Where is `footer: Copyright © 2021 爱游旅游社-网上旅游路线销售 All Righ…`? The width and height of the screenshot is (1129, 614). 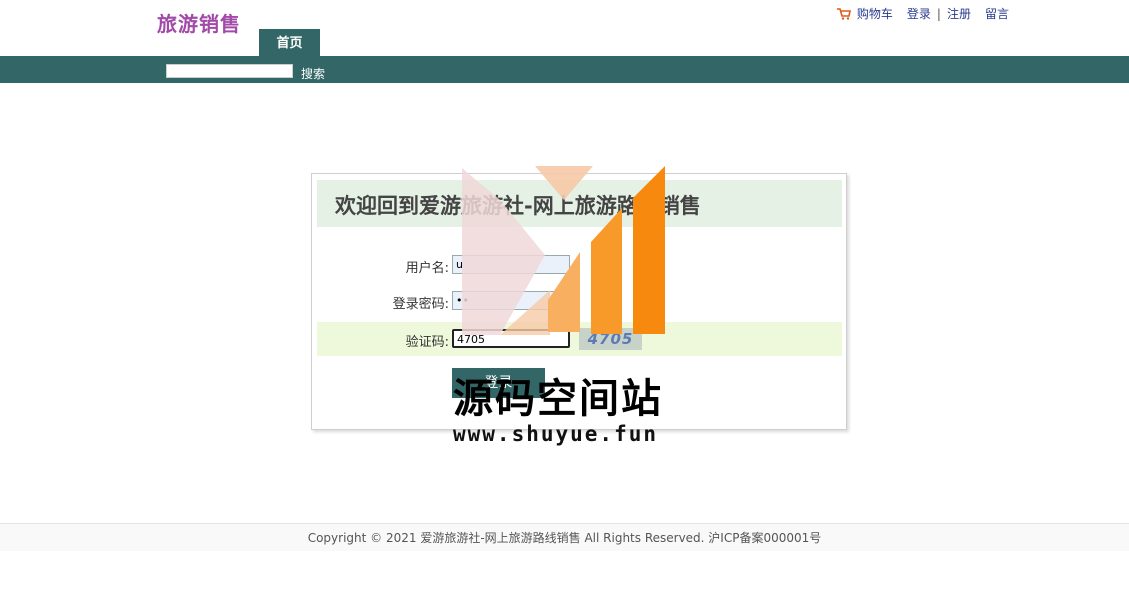 footer: Copyright © 2021 爱游旅游社-网上旅游路线销售 All Righ… is located at coordinates (564, 537).